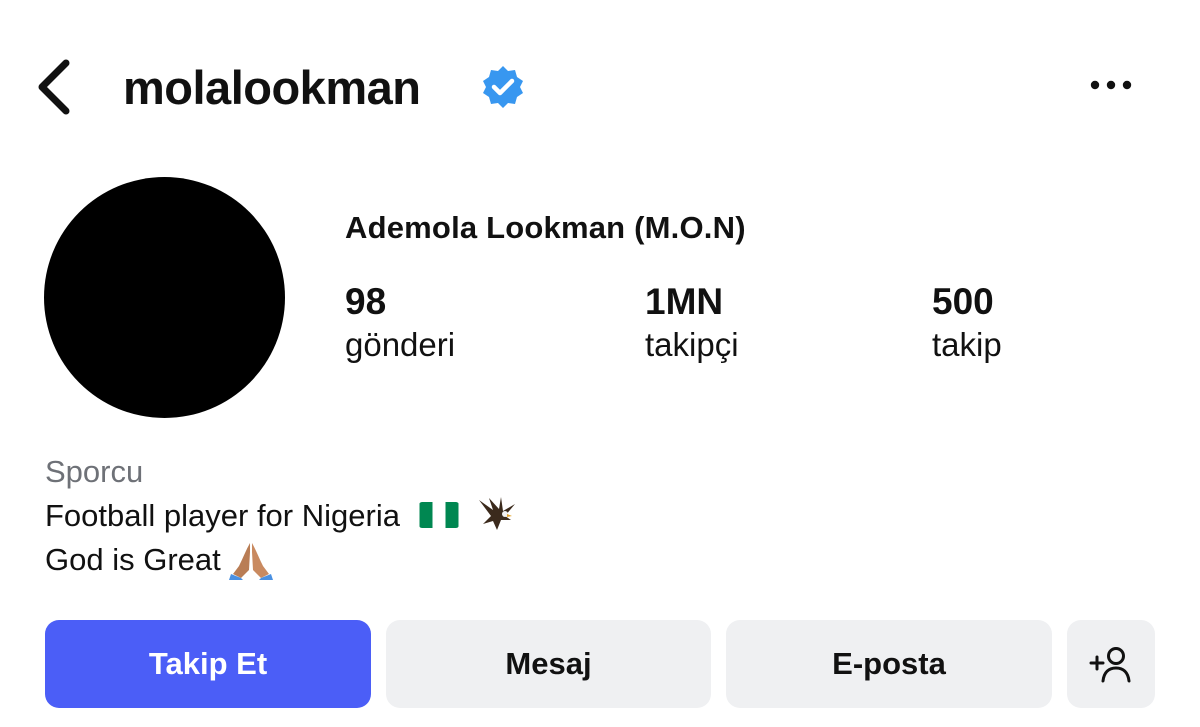 This screenshot has width=1200, height=727. I want to click on bio-line-1-text: Football player for Nigeria, so click(222, 515).